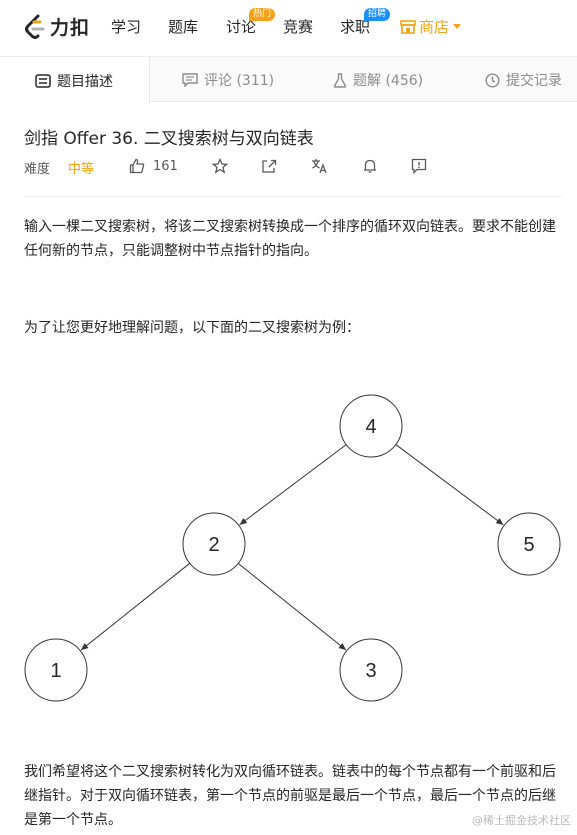 Image resolution: width=577 pixels, height=835 pixels. I want to click on favorite-button, so click(220, 166).